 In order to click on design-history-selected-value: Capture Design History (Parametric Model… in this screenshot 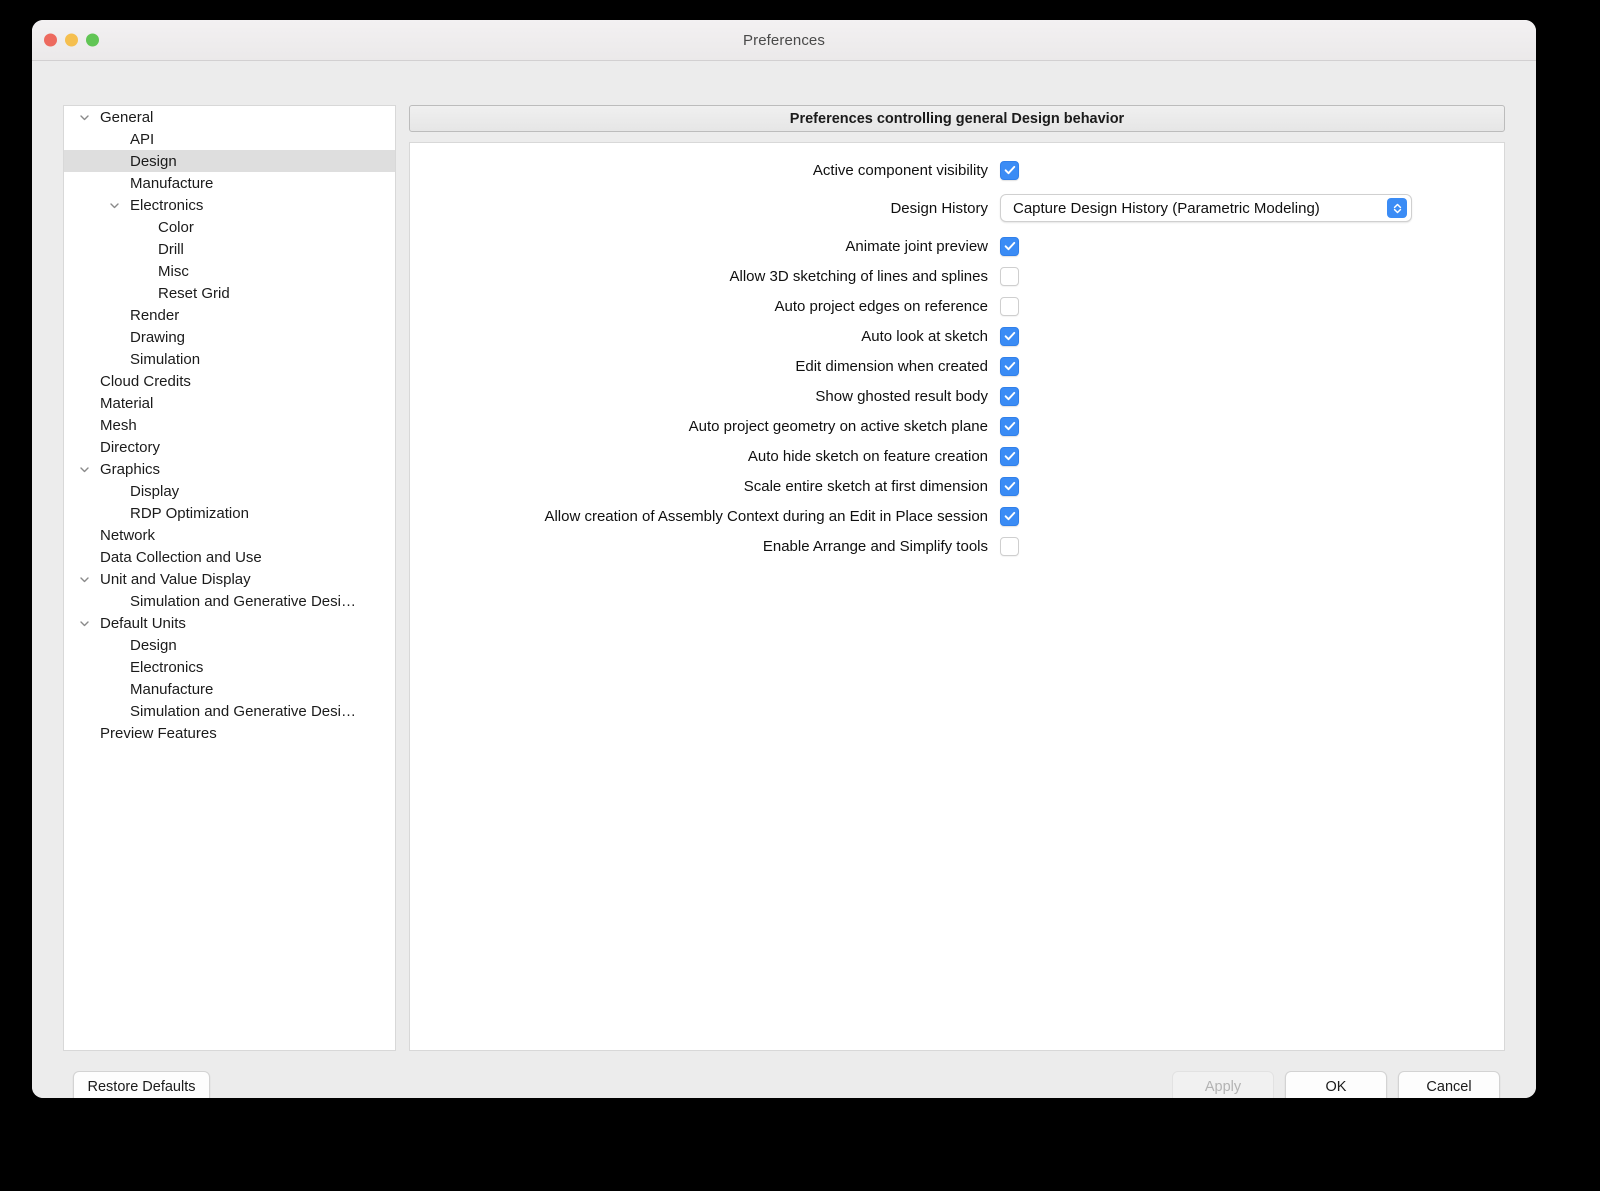, I will do `click(1166, 208)`.